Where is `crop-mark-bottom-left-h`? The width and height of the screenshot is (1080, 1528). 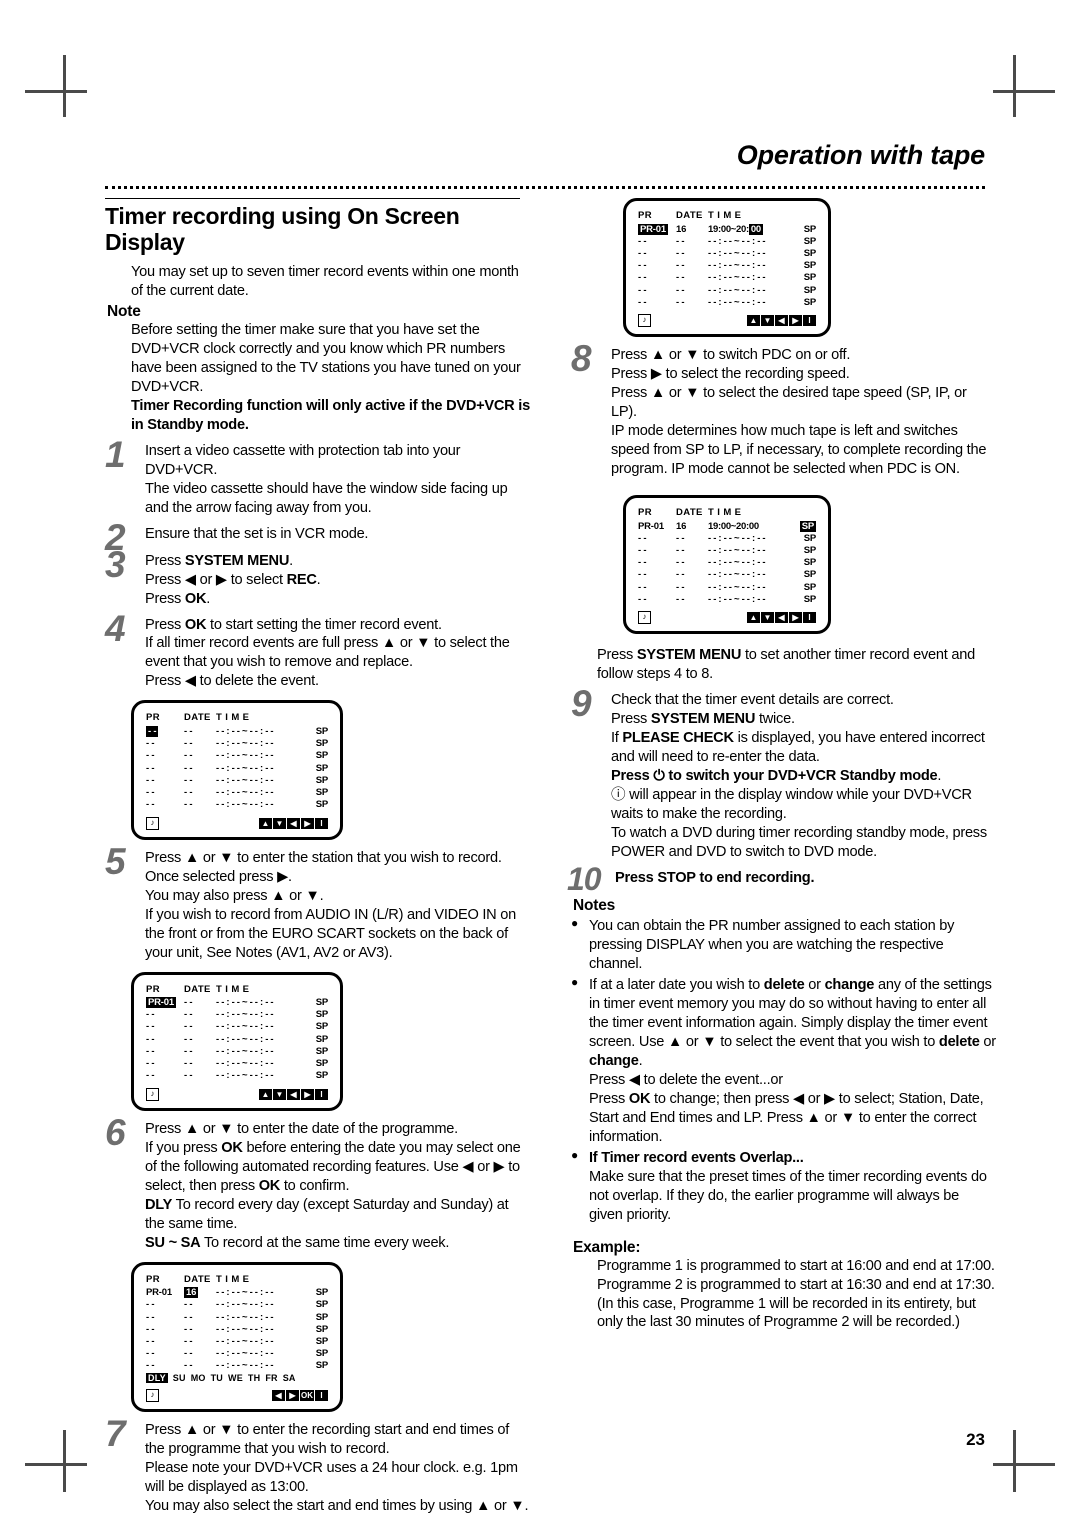 crop-mark-bottom-left-h is located at coordinates (56, 1464).